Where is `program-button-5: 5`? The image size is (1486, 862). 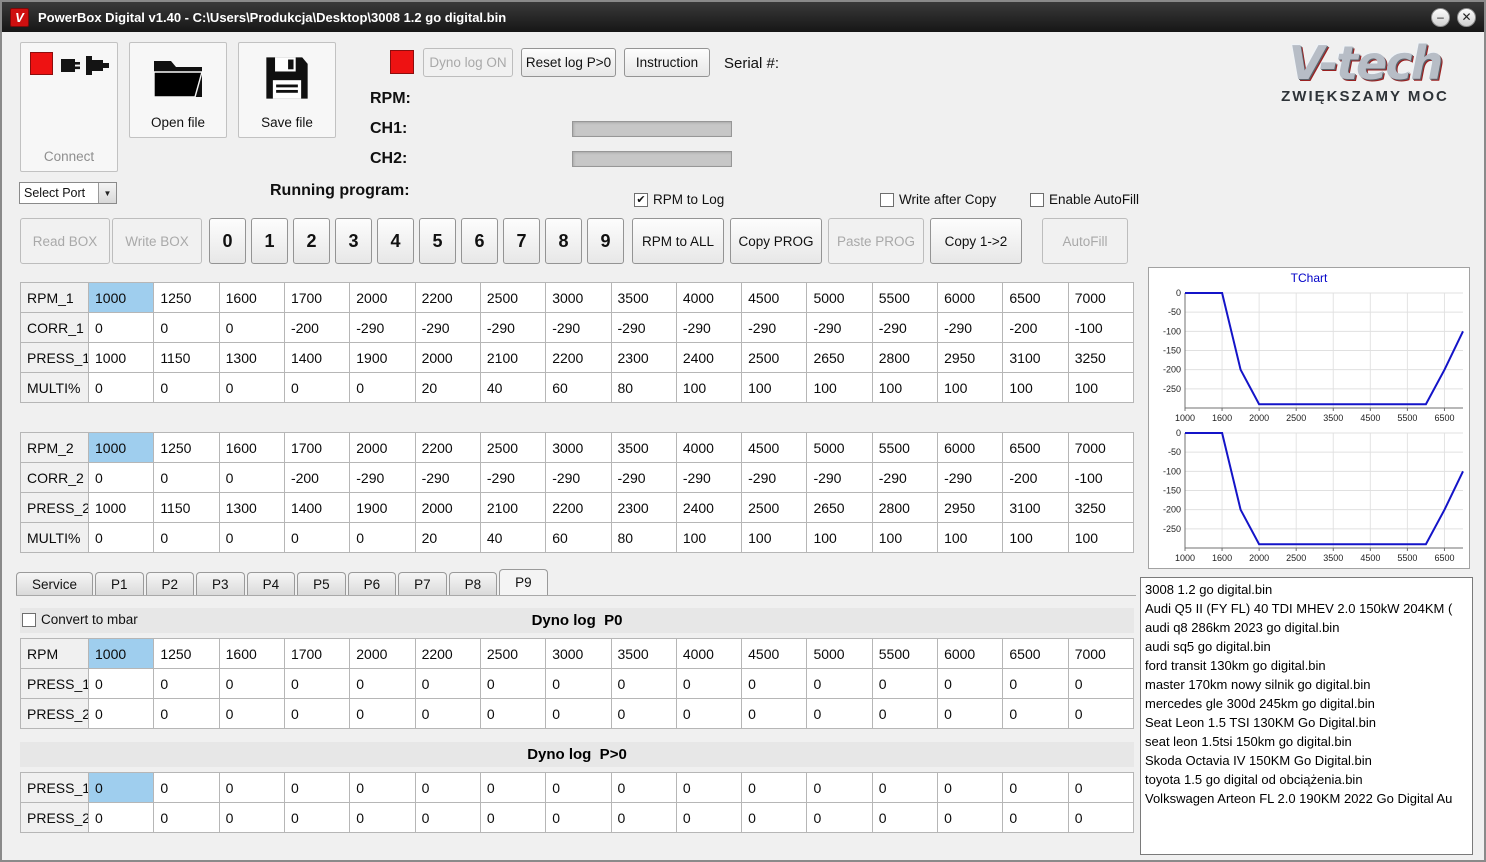
program-button-5: 5 is located at coordinates (437, 241).